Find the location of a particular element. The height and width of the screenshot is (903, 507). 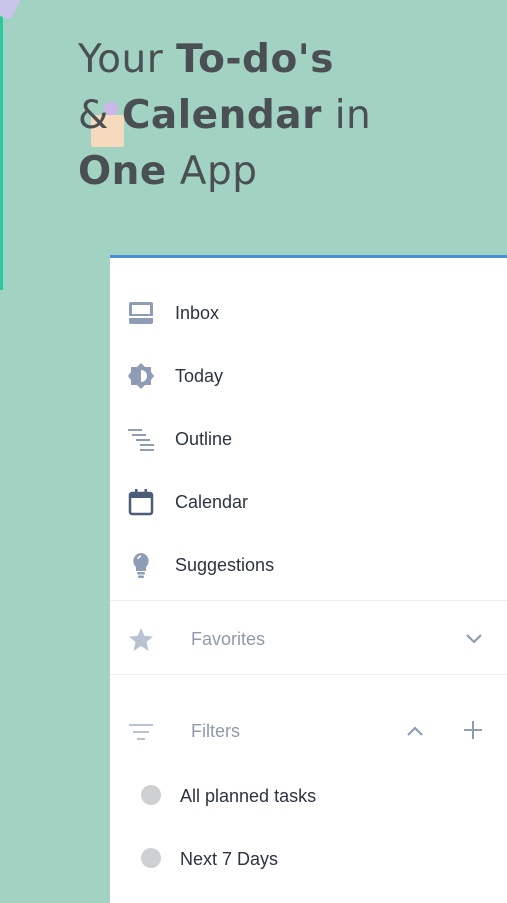

outline-icon is located at coordinates (141, 440).